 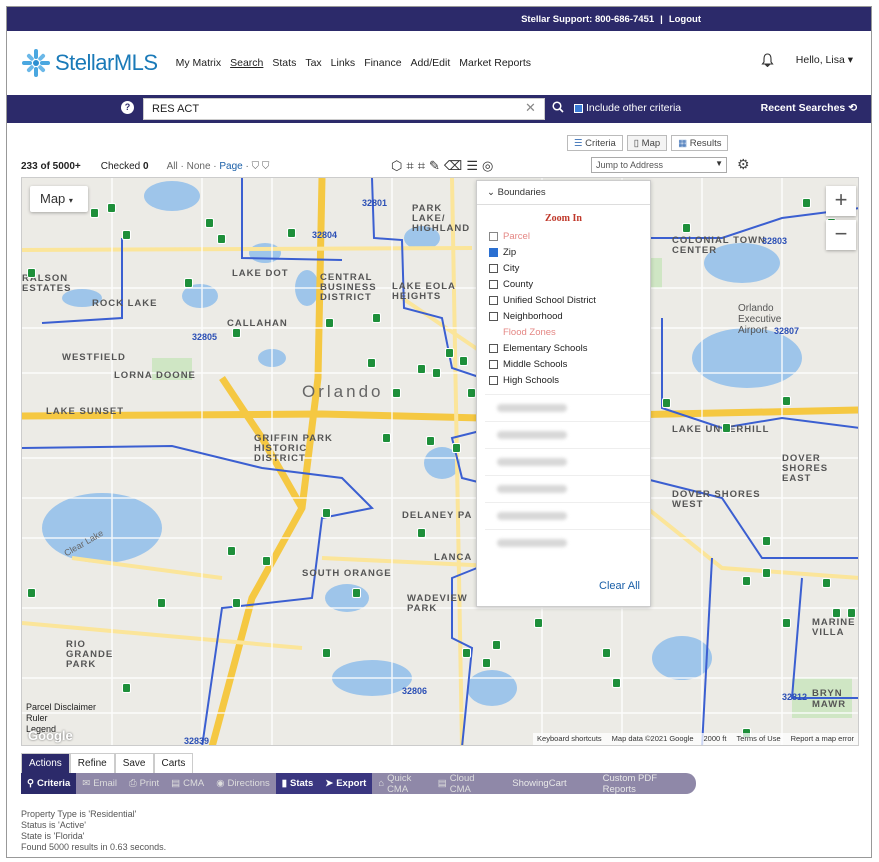 What do you see at coordinates (563, 364) in the screenshot?
I see `boundary-option-middle: Middle Schools` at bounding box center [563, 364].